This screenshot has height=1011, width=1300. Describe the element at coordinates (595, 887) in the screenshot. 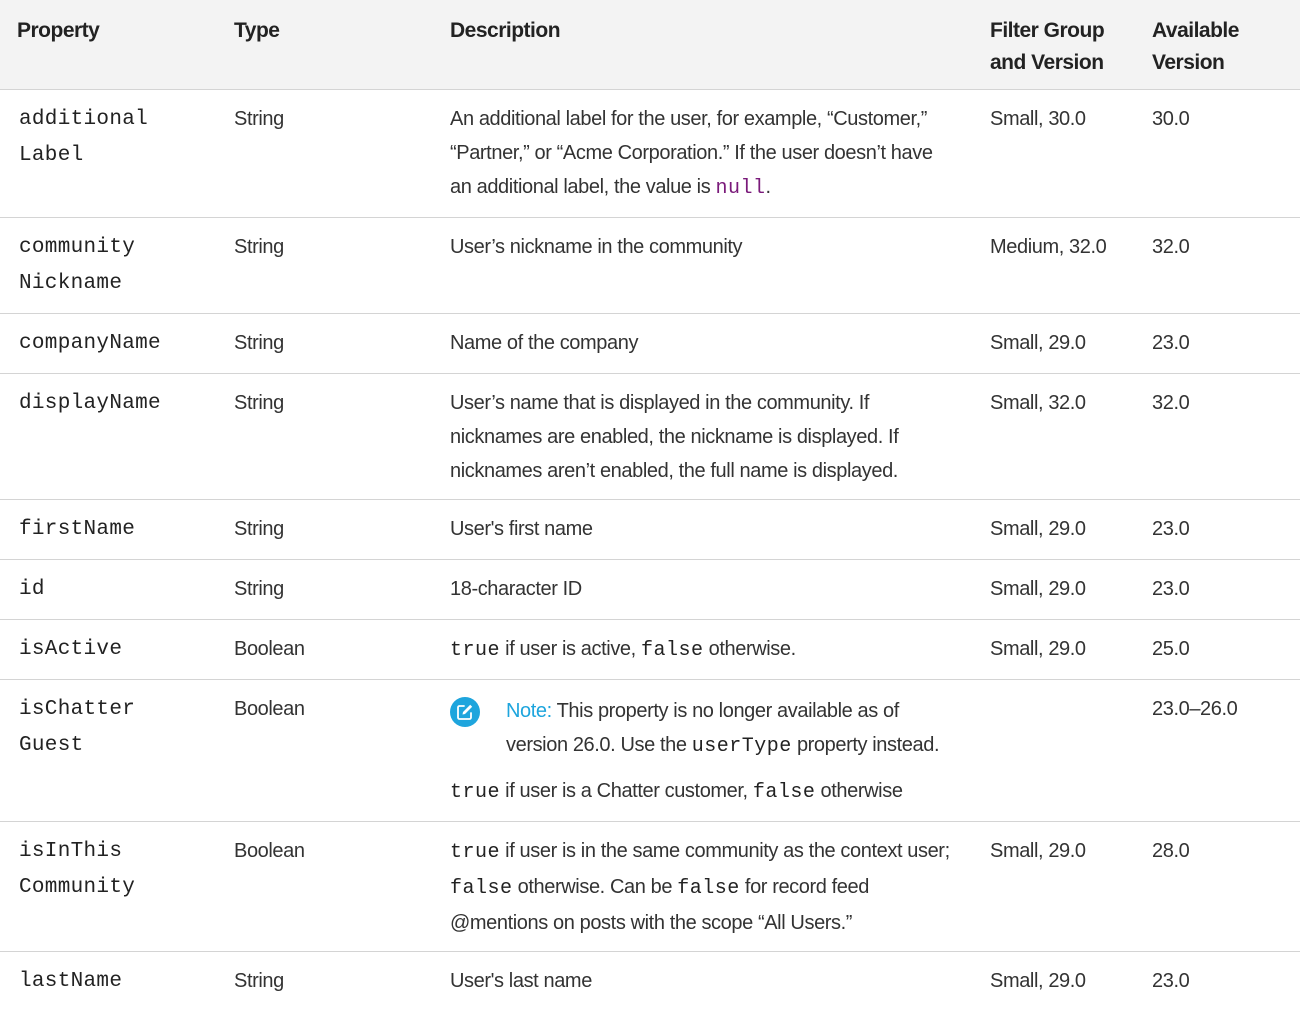

I see `description-text-mid: otherwise. Can be` at that location.